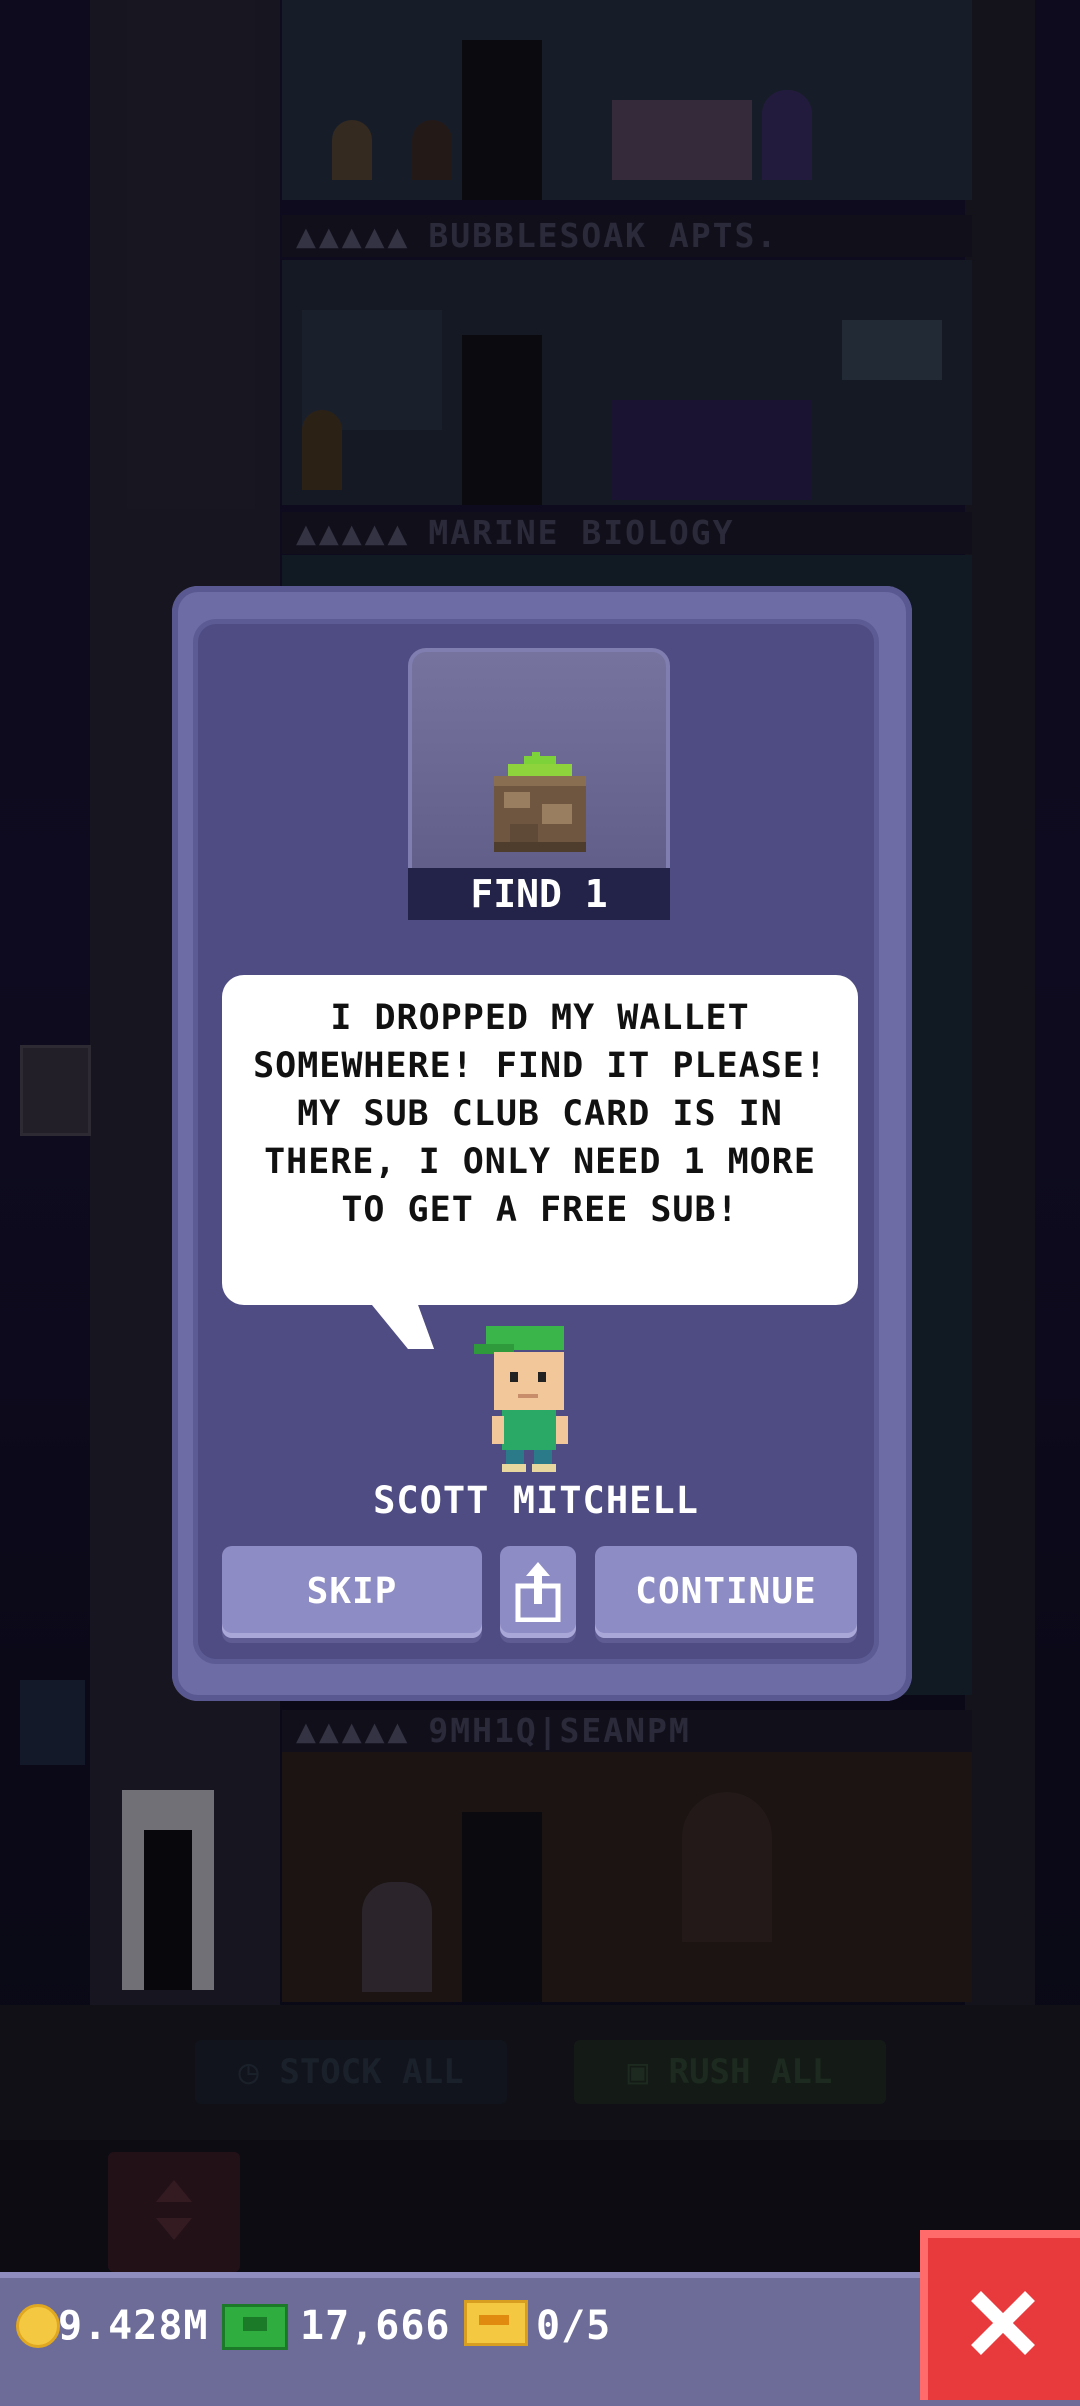  Describe the element at coordinates (255, 2327) in the screenshot. I see `bux-icon` at that location.